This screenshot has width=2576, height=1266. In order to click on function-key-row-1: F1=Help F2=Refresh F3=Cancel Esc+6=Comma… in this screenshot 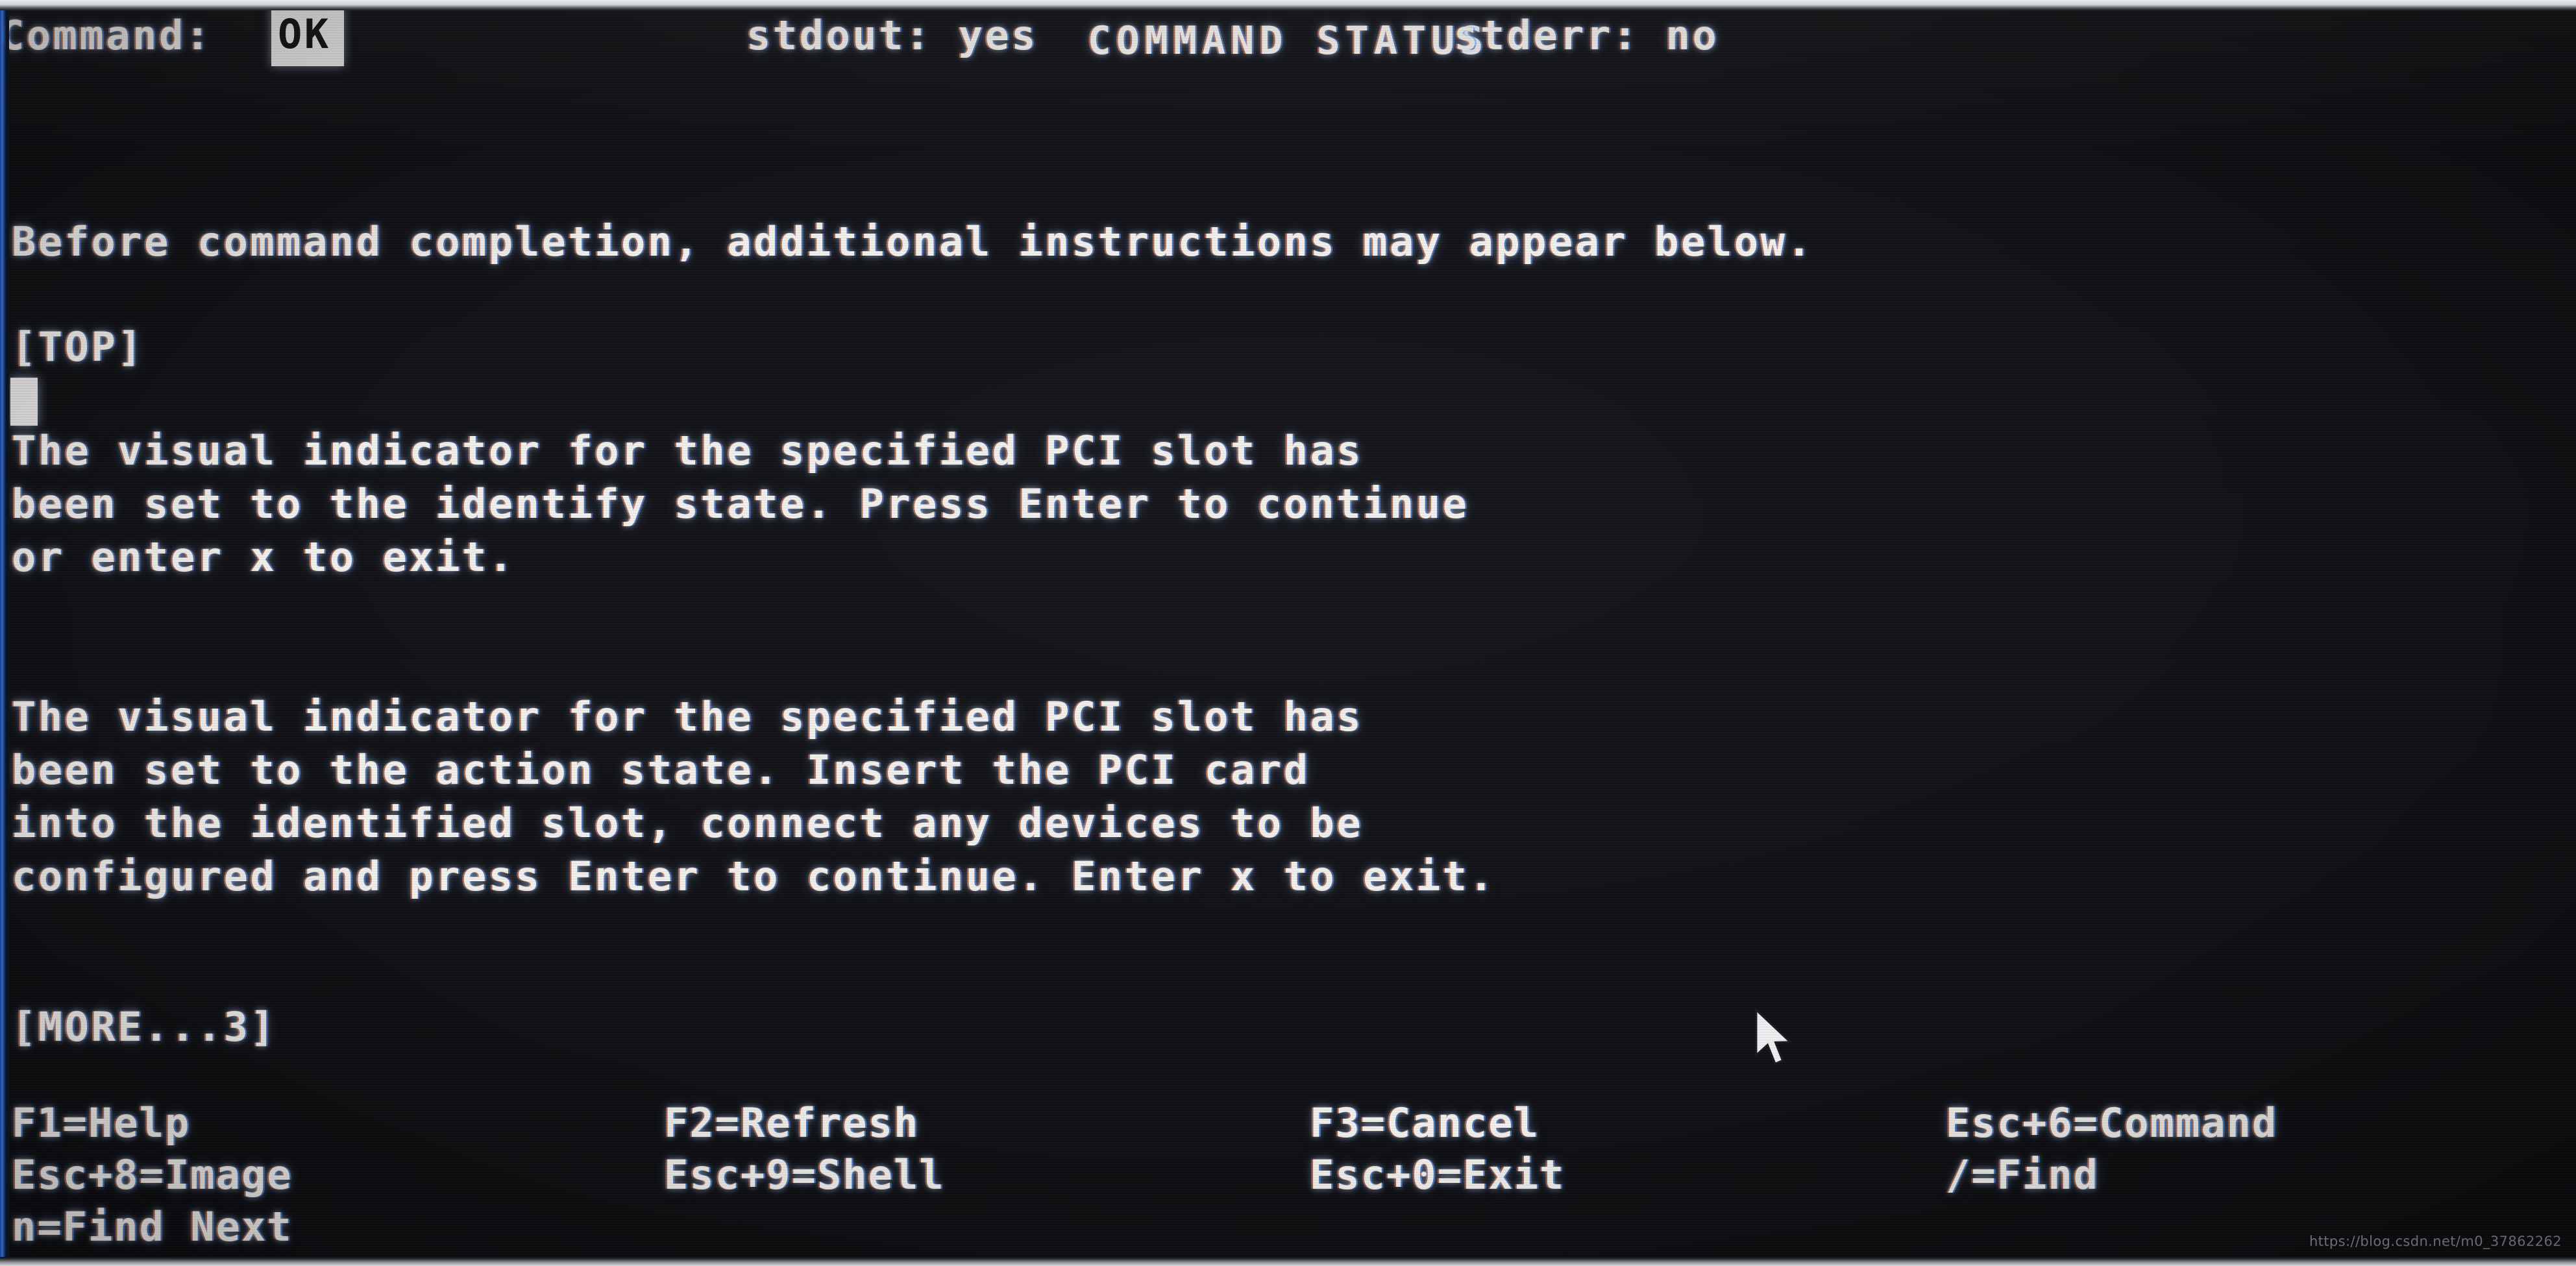, I will do `click(1287, 1125)`.